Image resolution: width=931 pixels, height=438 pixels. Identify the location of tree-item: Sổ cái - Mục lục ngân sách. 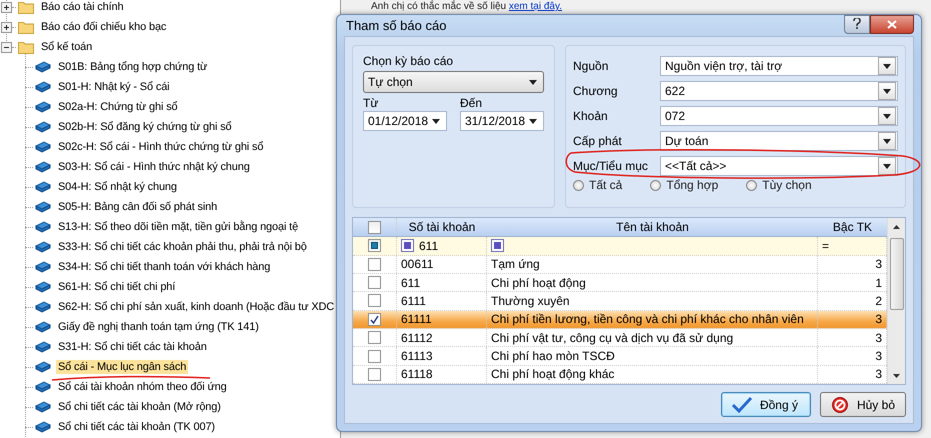
(122, 367).